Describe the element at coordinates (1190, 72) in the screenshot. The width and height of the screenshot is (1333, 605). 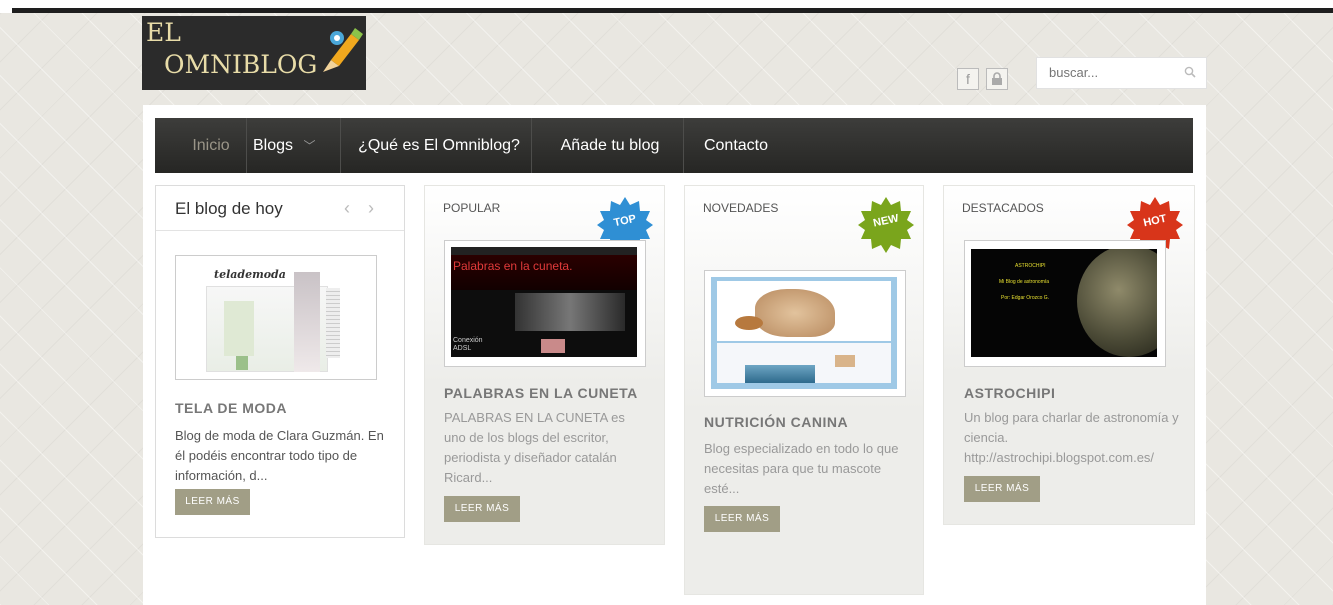
I see `search-icon` at that location.